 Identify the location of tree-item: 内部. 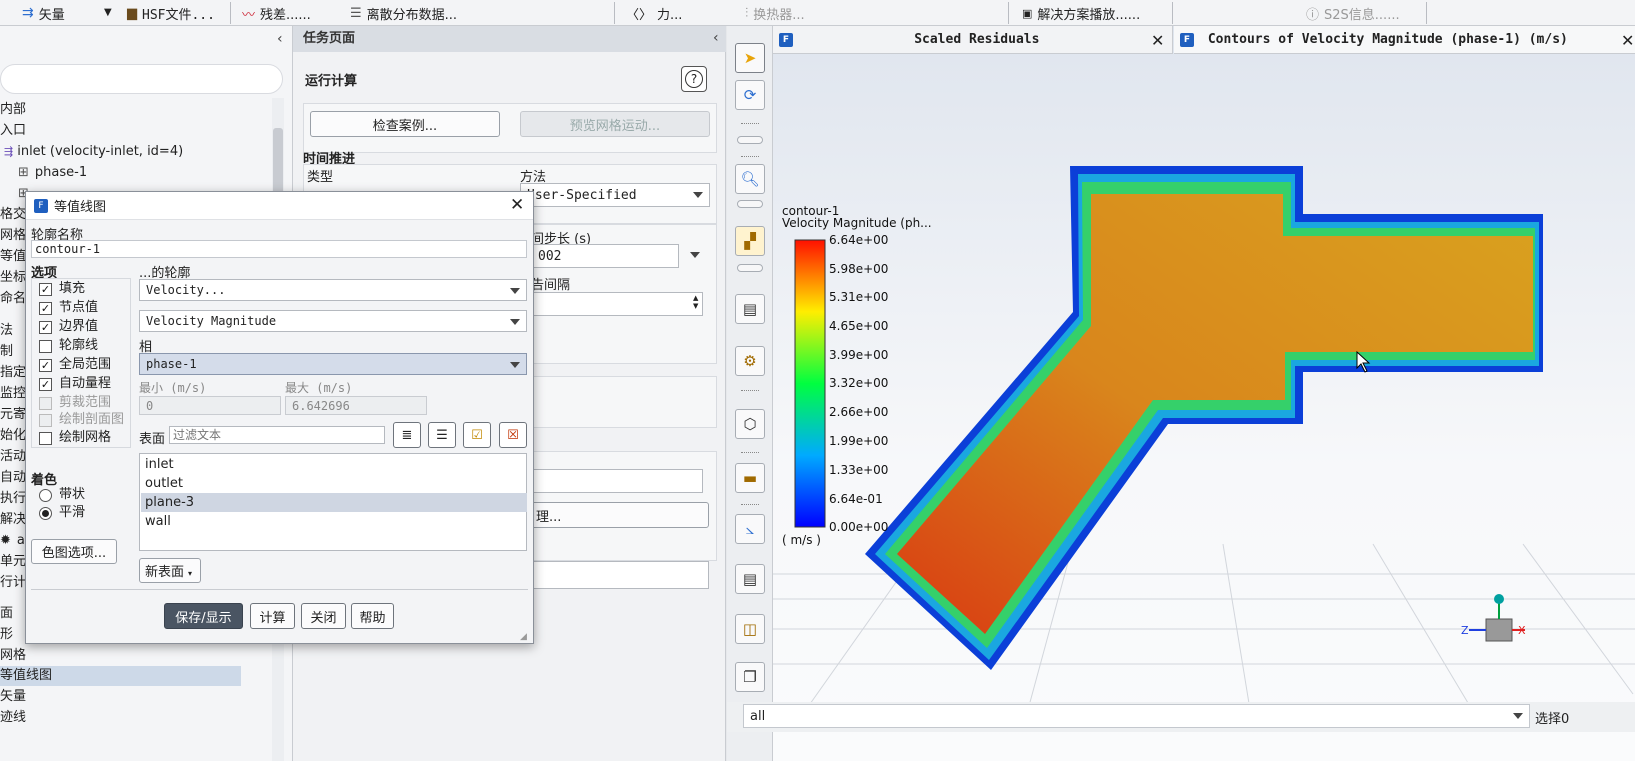
(13, 110).